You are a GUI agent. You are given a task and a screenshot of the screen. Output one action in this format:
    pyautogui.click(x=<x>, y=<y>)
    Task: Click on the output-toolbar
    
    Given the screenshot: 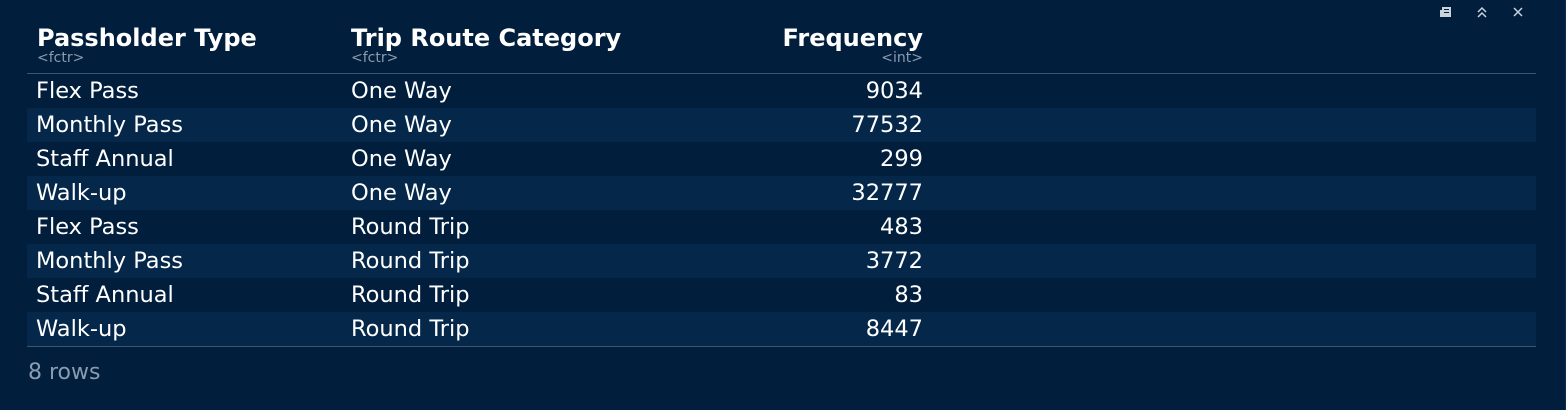 What is the action you would take?
    pyautogui.click(x=1482, y=12)
    